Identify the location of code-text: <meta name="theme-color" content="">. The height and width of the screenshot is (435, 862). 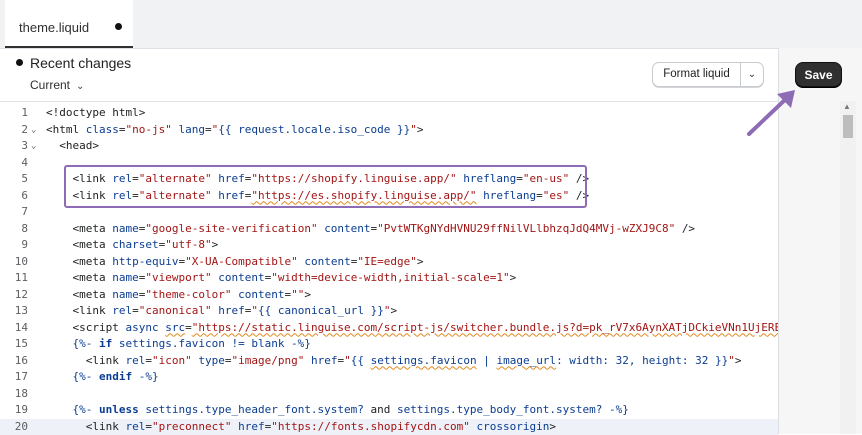
(191, 294).